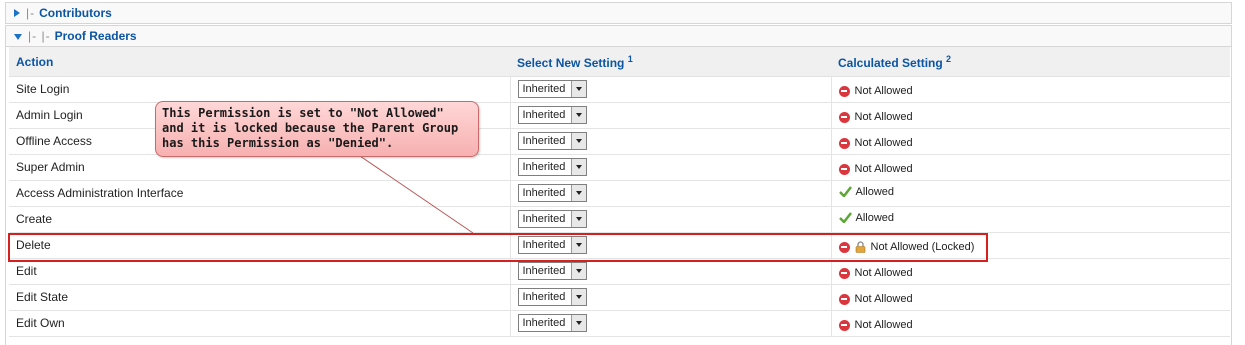  I want to click on action-label: Admin Login, so click(49, 115).